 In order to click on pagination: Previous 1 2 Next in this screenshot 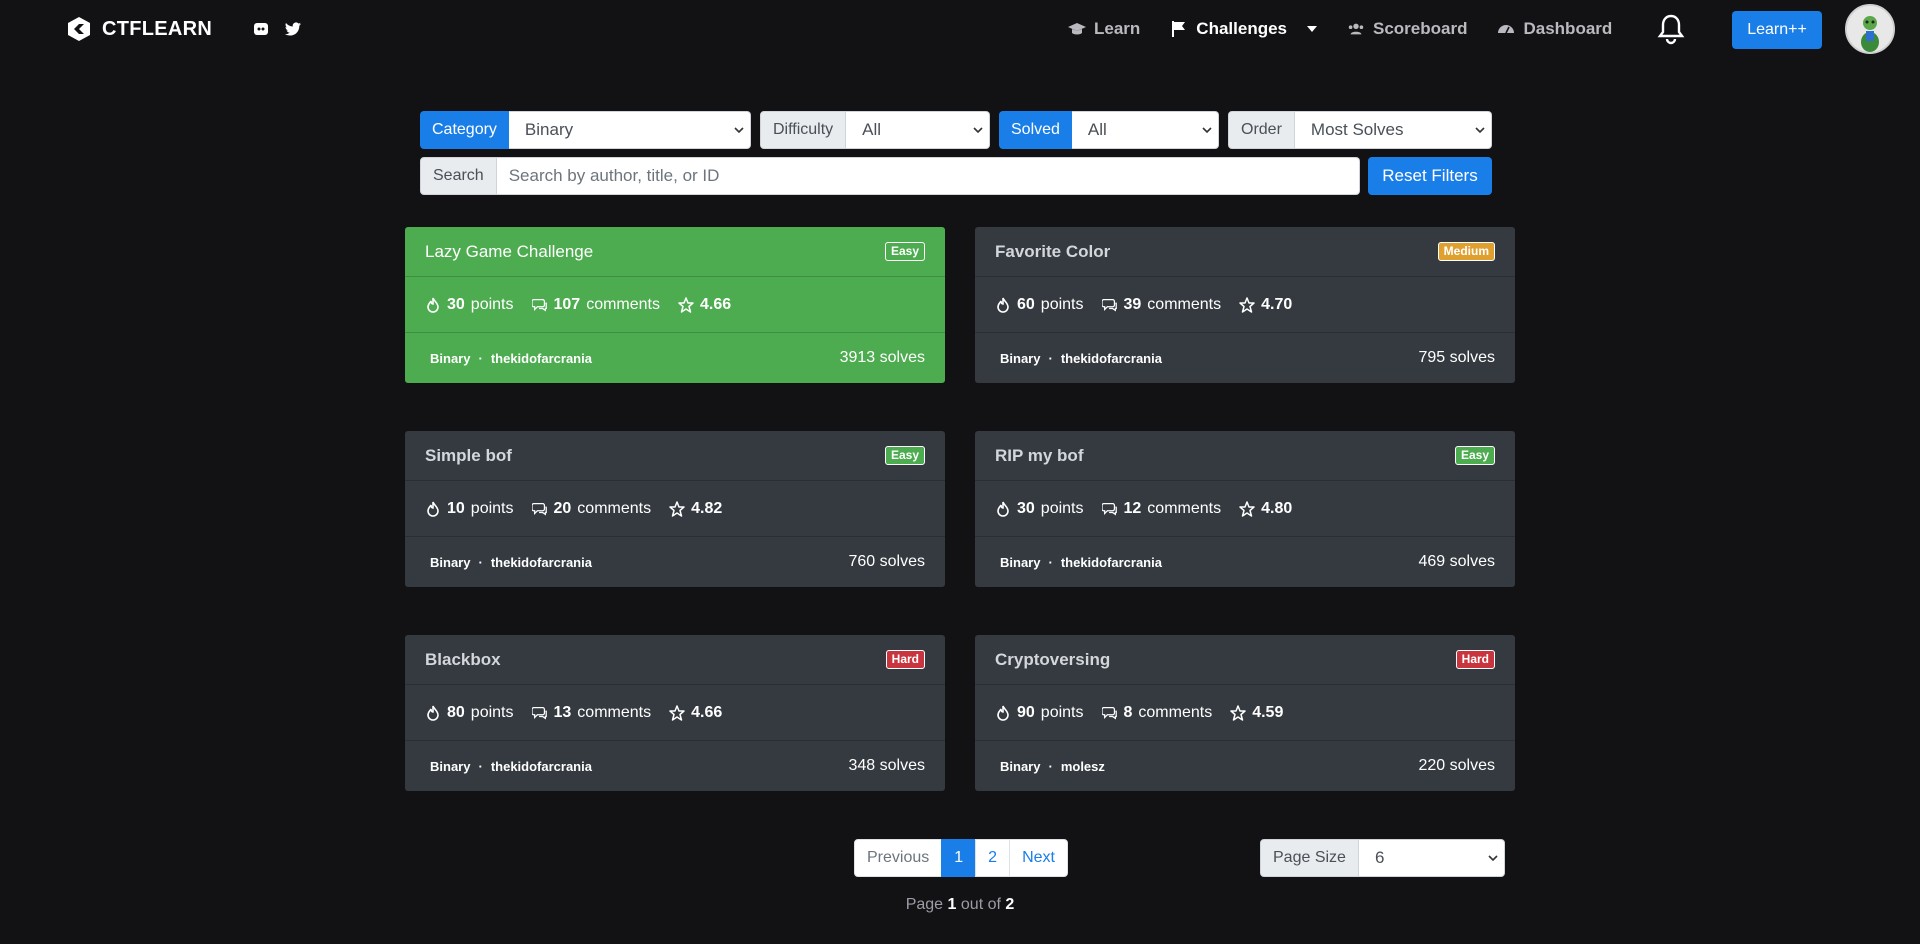, I will do `click(961, 858)`.